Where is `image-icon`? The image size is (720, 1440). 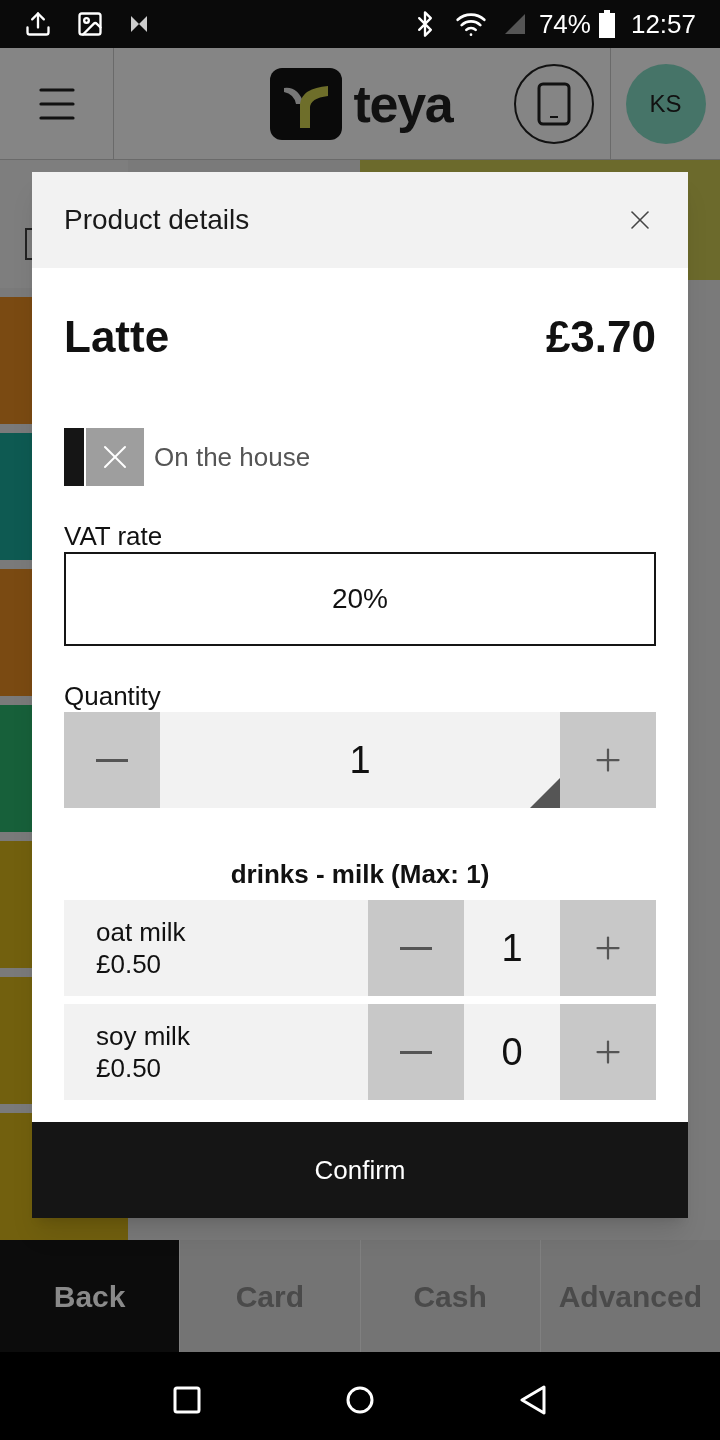
image-icon is located at coordinates (90, 24).